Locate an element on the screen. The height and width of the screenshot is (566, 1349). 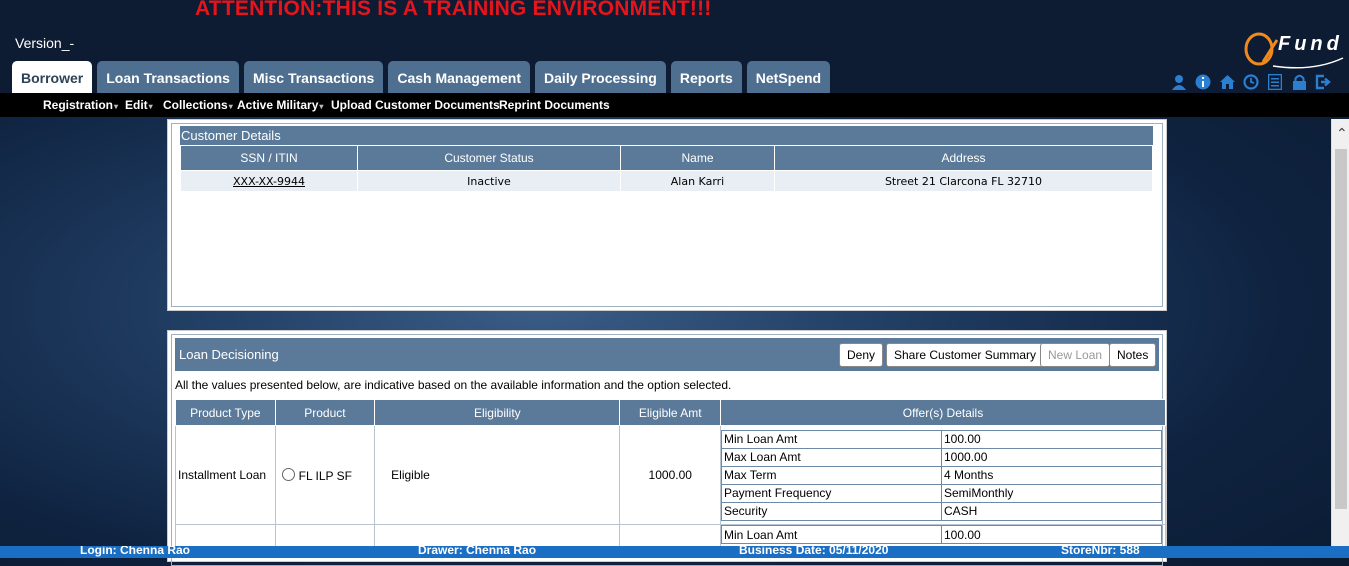
product-radio is located at coordinates (288, 474).